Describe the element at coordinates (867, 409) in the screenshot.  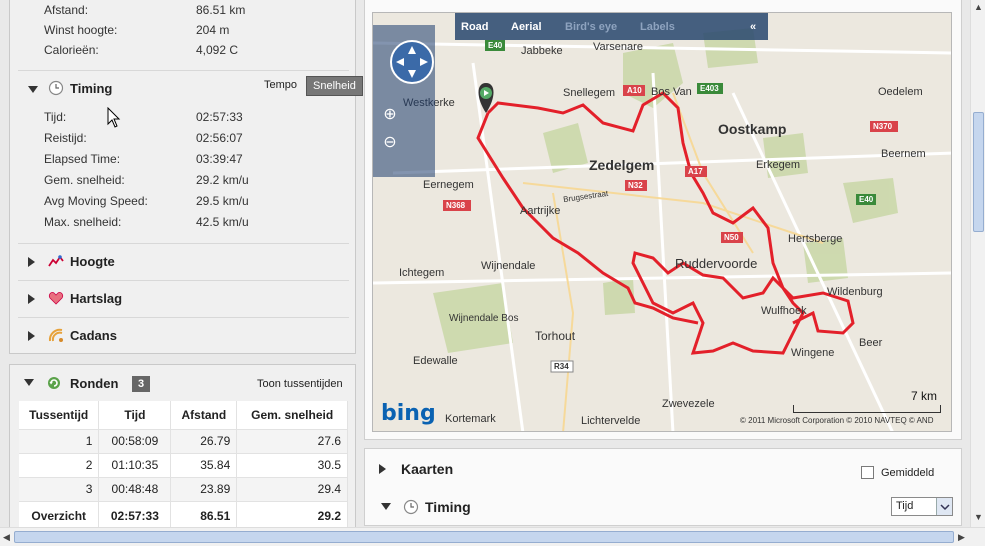
I see `scale-bar` at that location.